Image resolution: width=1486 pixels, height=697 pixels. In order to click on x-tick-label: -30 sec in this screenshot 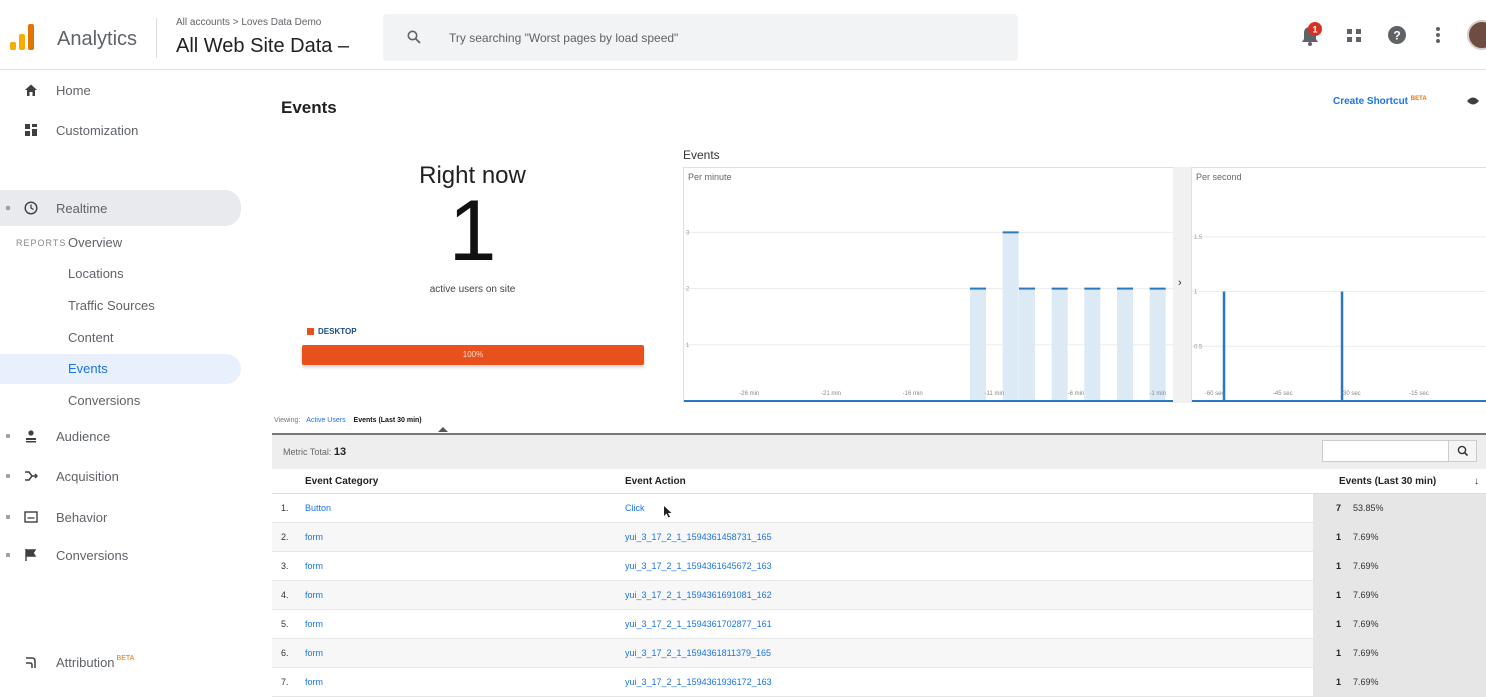, I will do `click(1351, 394)`.